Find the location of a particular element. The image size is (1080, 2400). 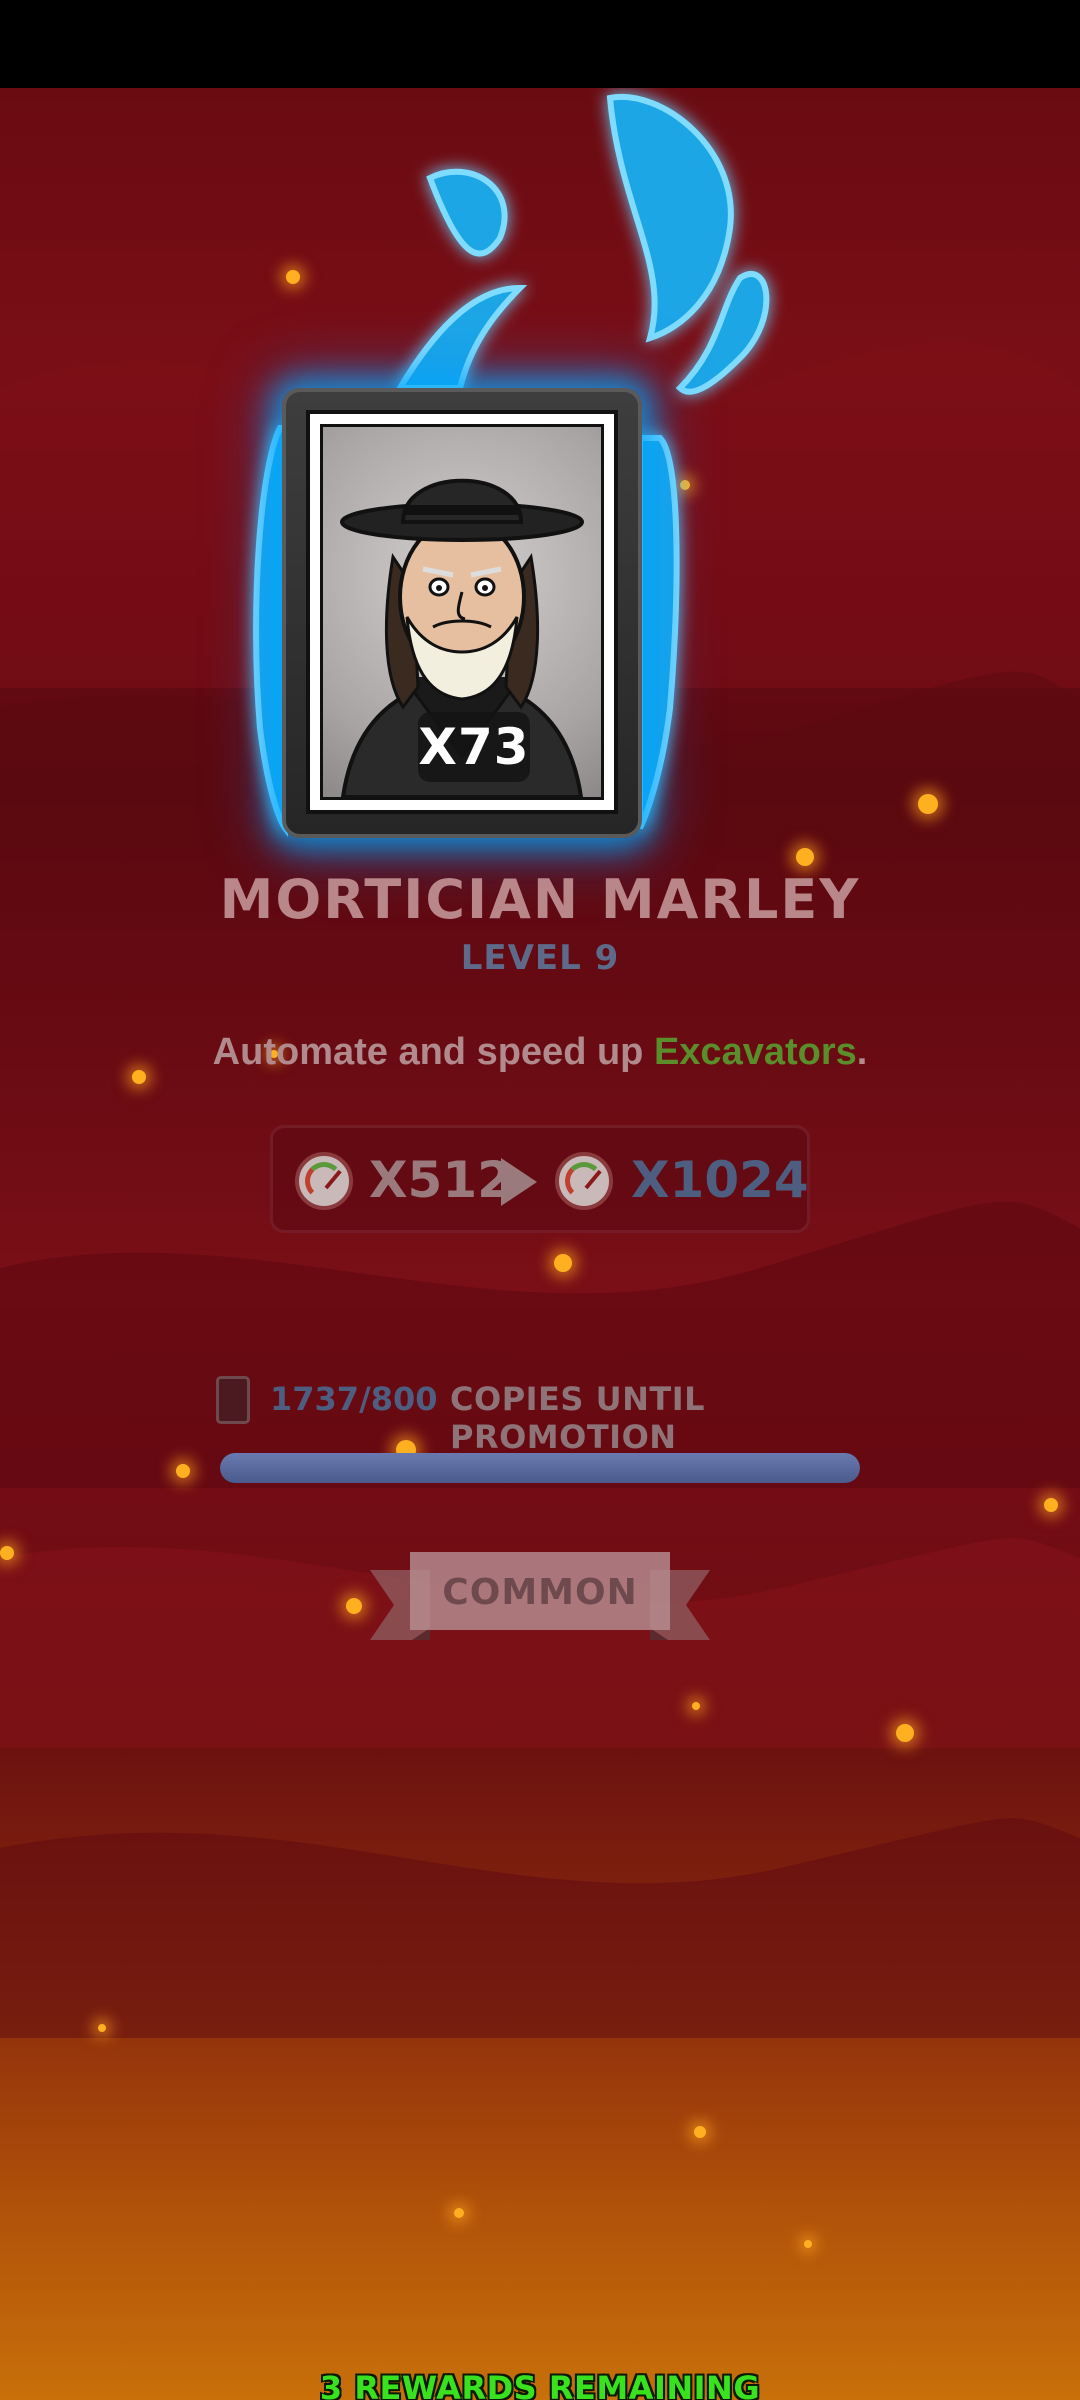

character-name: MORTICIAN MARLEY is located at coordinates (540, 899).